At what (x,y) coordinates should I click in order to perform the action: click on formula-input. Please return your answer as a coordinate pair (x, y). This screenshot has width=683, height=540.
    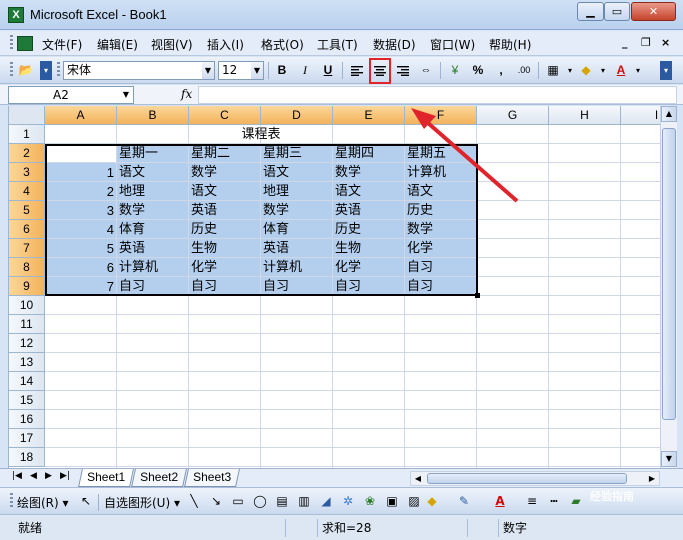
    Looking at the image, I should click on (437, 95).